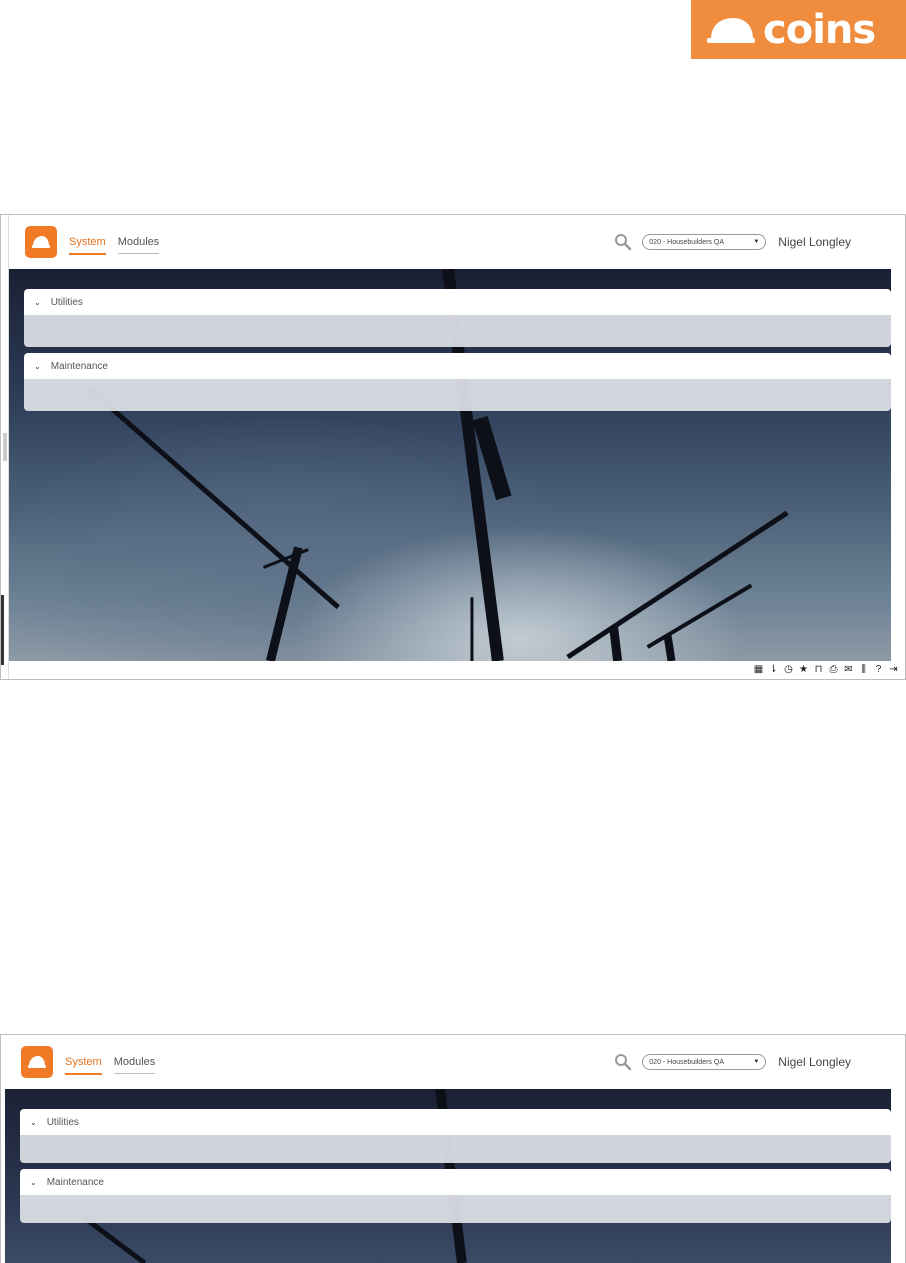 The image size is (906, 1263). I want to click on help-icon: ?, so click(878, 670).